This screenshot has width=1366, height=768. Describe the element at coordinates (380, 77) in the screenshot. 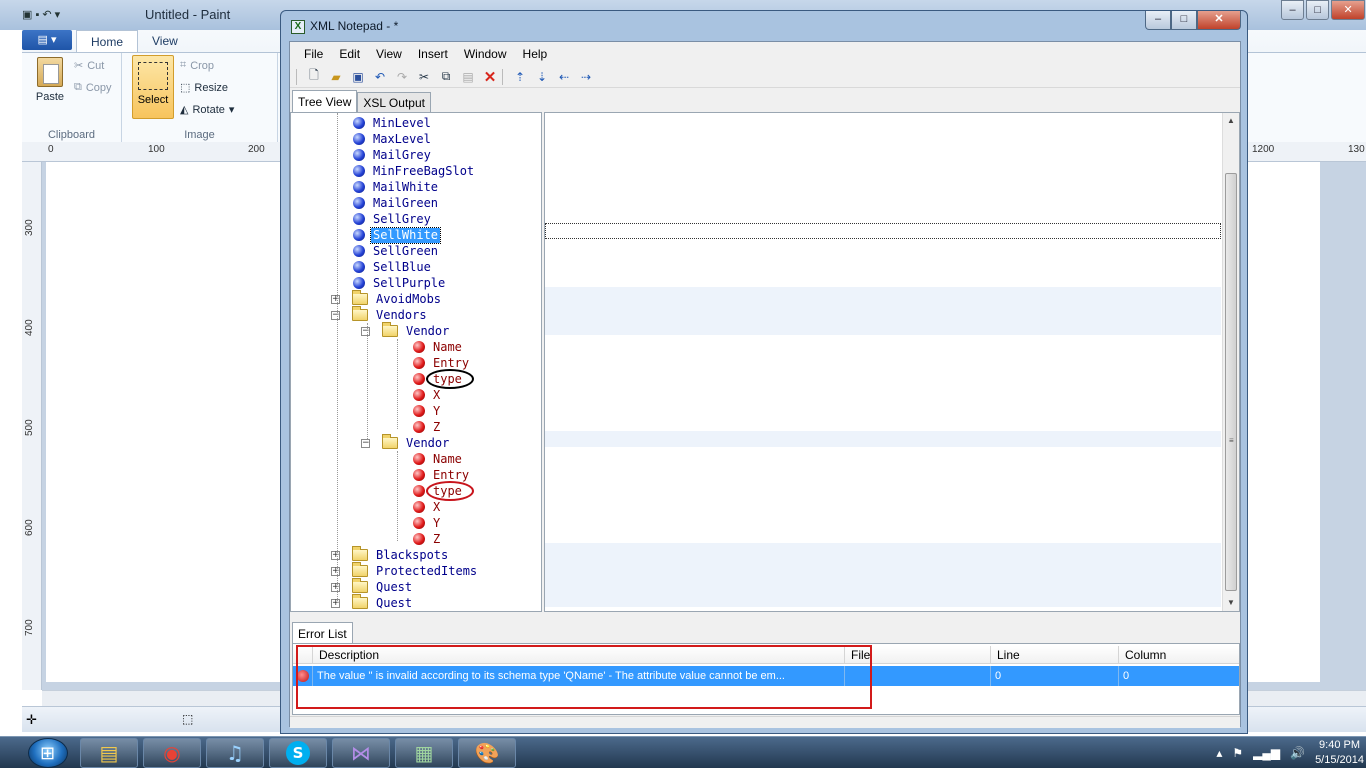

I see `undo-icon: ↶` at that location.